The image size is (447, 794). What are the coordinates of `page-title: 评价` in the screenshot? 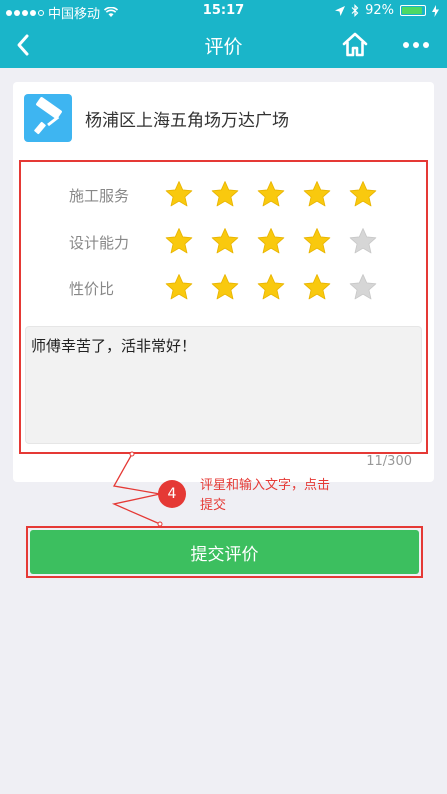 It's located at (223, 47).